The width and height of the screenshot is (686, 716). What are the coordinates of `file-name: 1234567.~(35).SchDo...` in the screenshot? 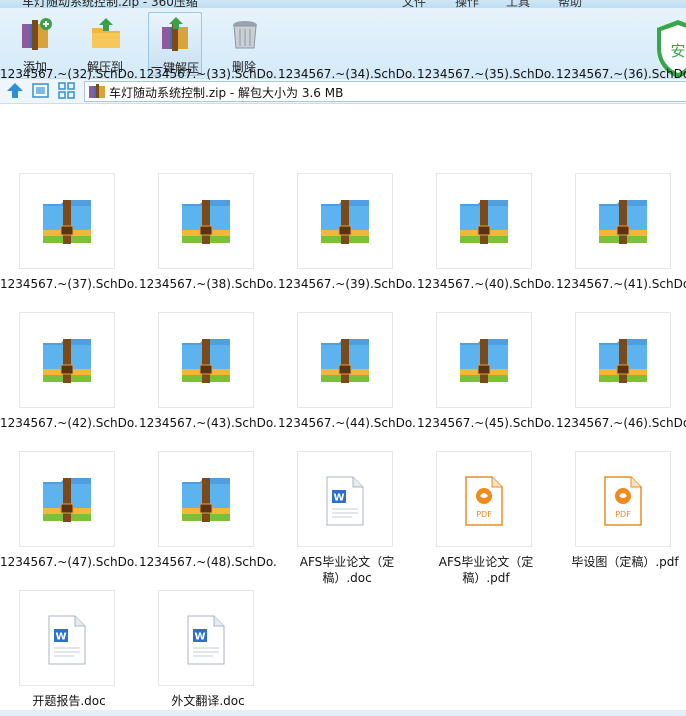 It's located at (486, 74).